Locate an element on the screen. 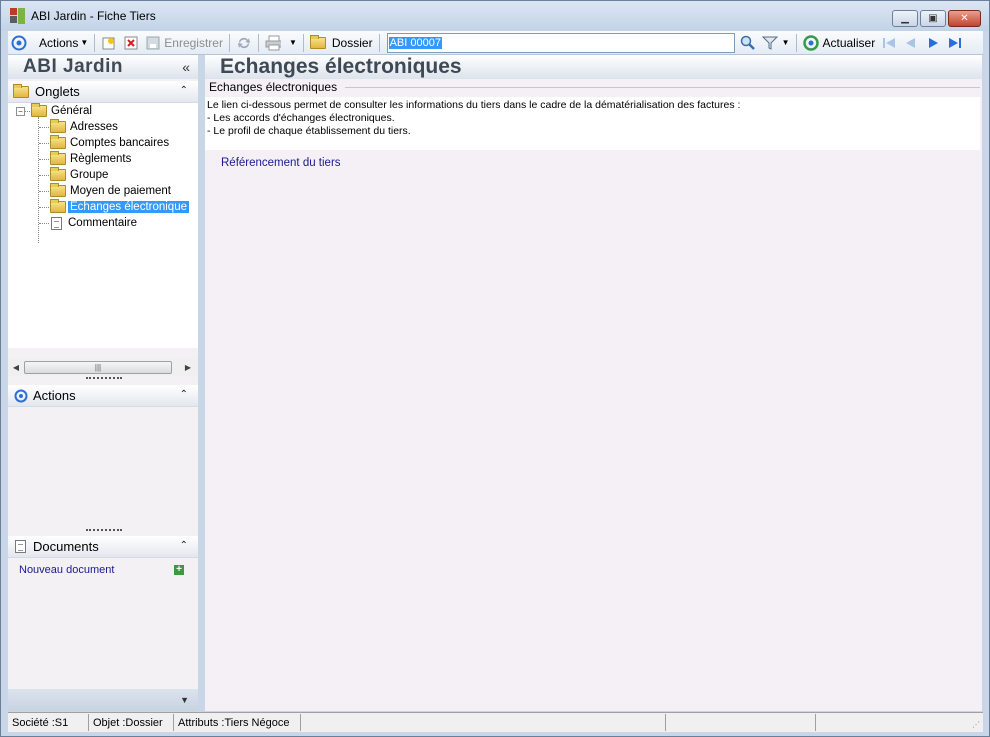 Image resolution: width=990 pixels, height=737 pixels. previous-record-icon is located at coordinates (911, 43).